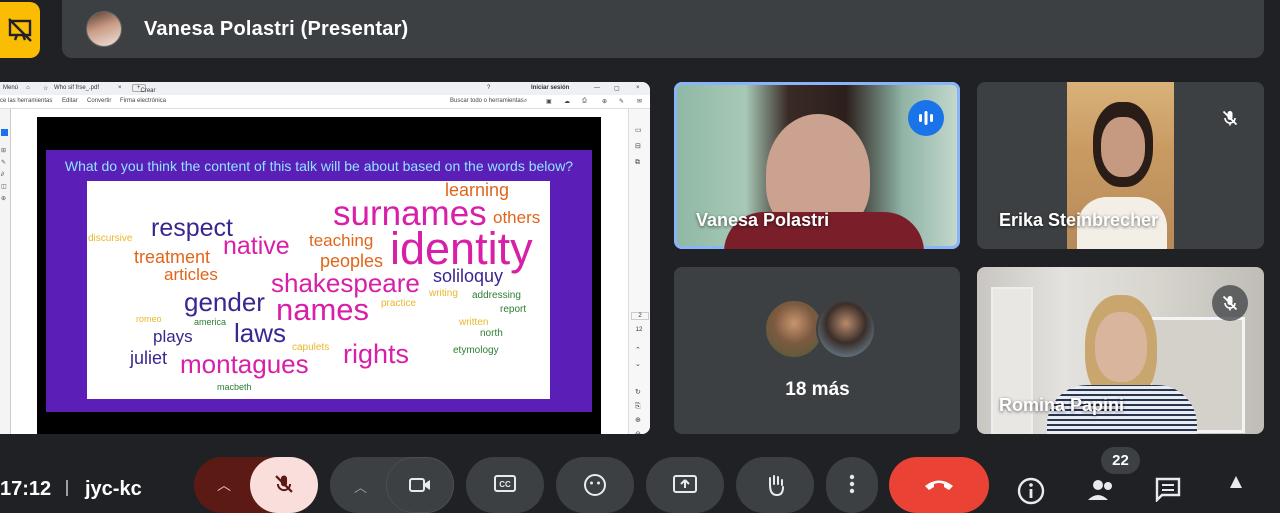  I want to click on more-options-button, so click(852, 485).